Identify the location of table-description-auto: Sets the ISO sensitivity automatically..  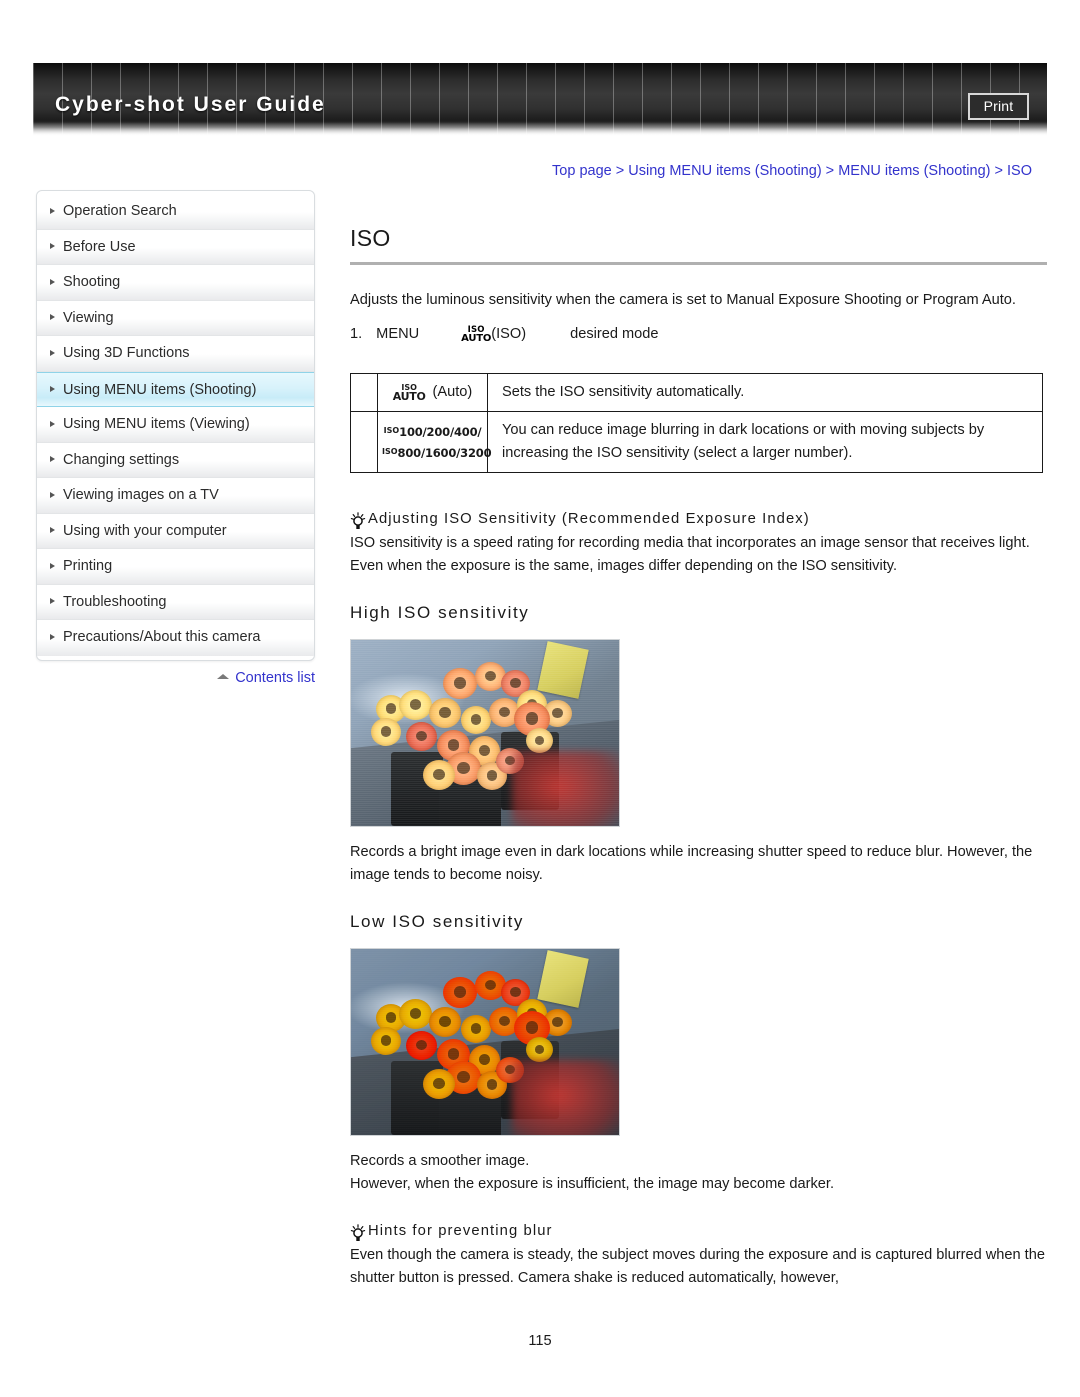
(765, 392).